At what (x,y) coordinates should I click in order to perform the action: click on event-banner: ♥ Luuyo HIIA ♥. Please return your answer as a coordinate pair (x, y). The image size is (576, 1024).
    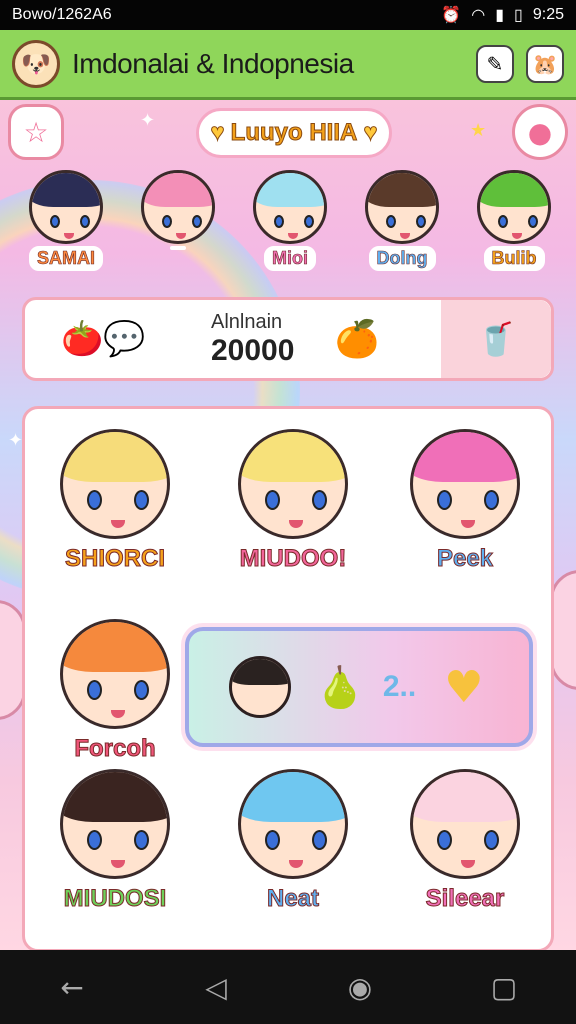
    Looking at the image, I should click on (294, 133).